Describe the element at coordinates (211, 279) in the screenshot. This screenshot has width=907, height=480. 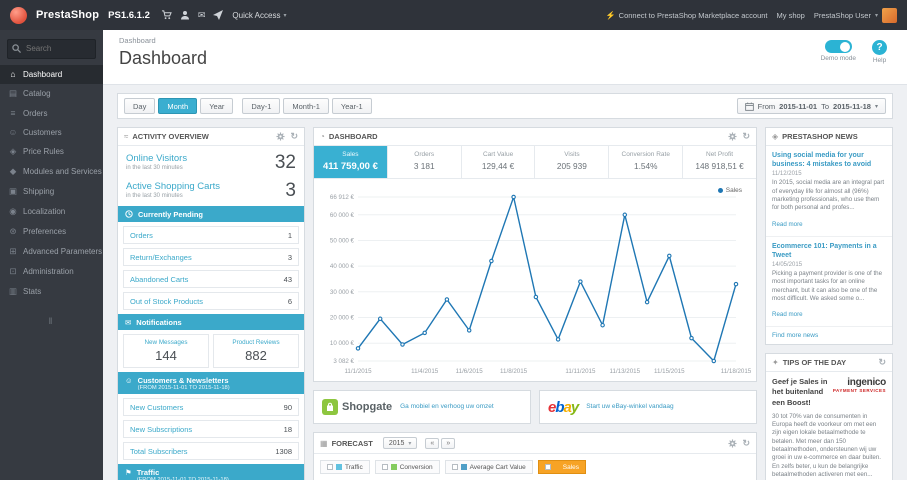
I see `pending-row-abandoned-carts: Abandoned Carts 43` at that location.